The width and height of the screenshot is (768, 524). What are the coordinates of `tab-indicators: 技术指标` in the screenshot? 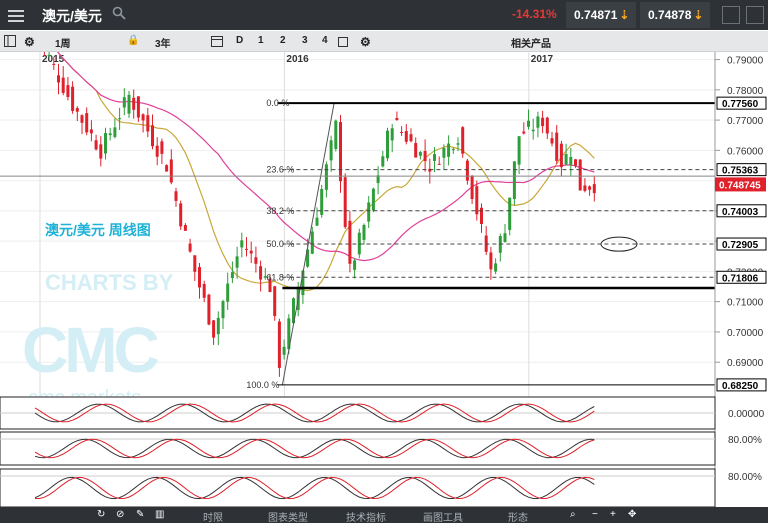 It's located at (366, 516).